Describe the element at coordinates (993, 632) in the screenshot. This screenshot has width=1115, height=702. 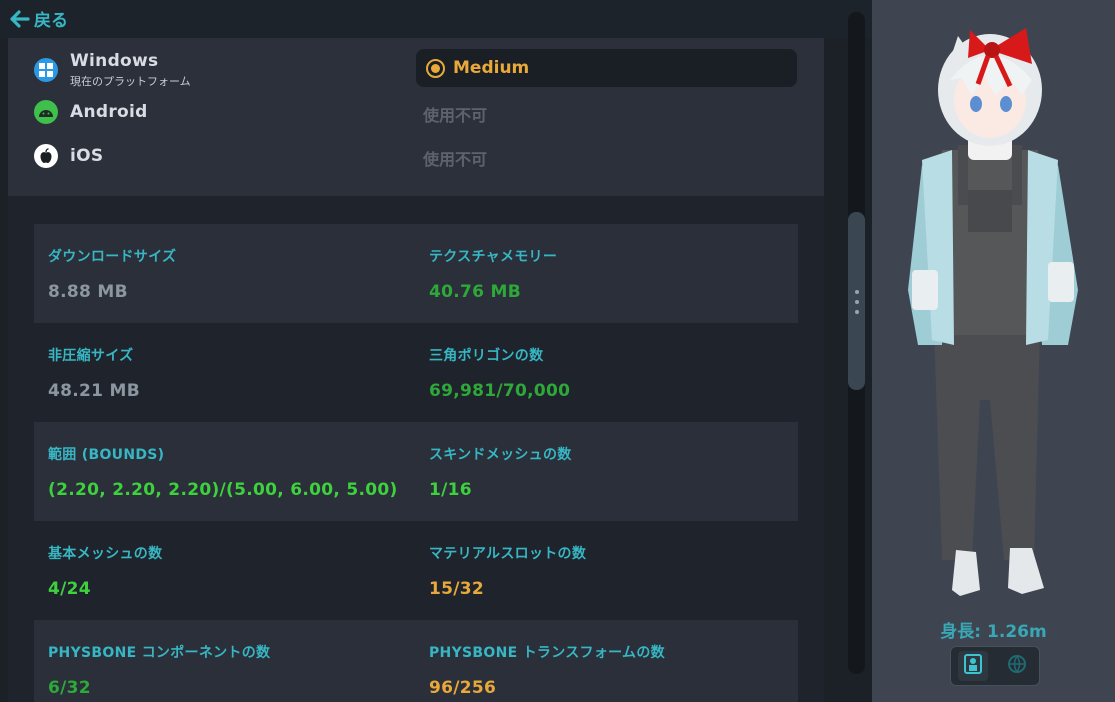
I see `avatar-height-label: 身長: 1.26m` at that location.